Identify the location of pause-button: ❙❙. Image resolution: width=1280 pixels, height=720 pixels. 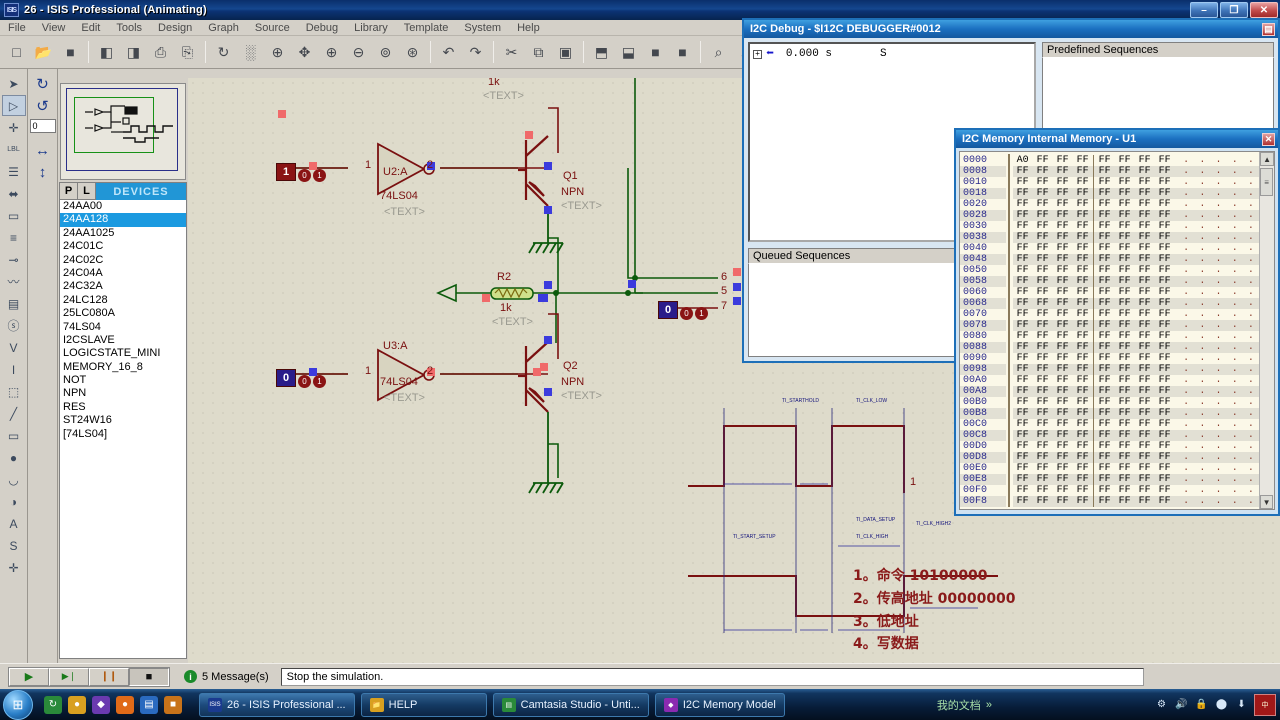
(109, 676).